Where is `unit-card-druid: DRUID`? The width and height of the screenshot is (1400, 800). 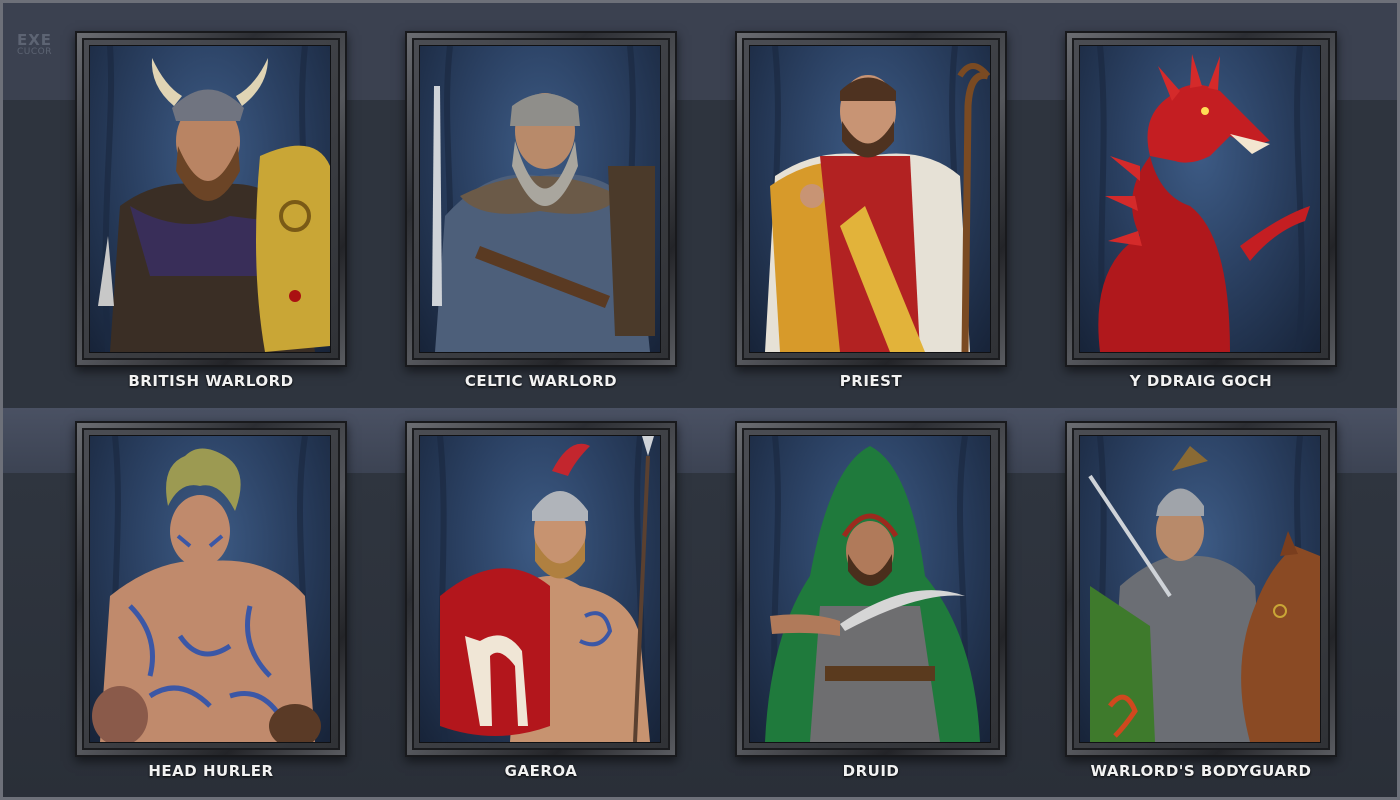
unit-card-druid: DRUID is located at coordinates (871, 600).